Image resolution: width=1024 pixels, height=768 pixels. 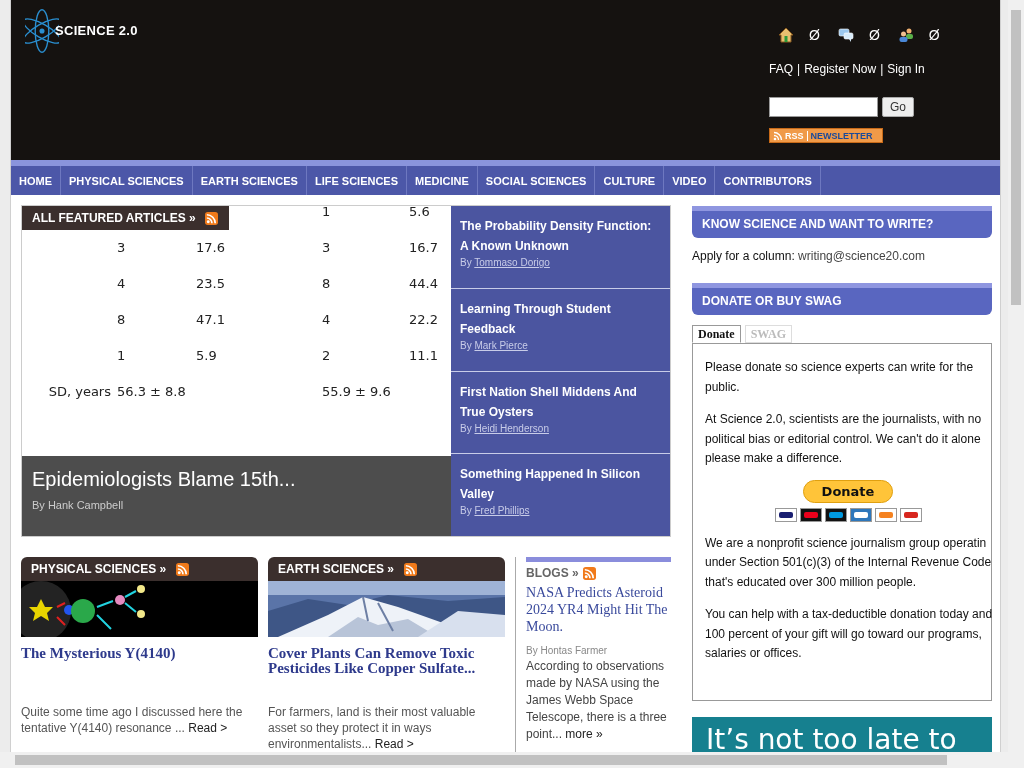 What do you see at coordinates (823, 107) in the screenshot?
I see `search-field` at bounding box center [823, 107].